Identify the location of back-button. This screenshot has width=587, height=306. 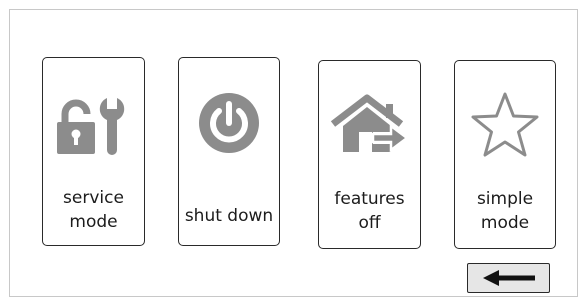
(508, 278).